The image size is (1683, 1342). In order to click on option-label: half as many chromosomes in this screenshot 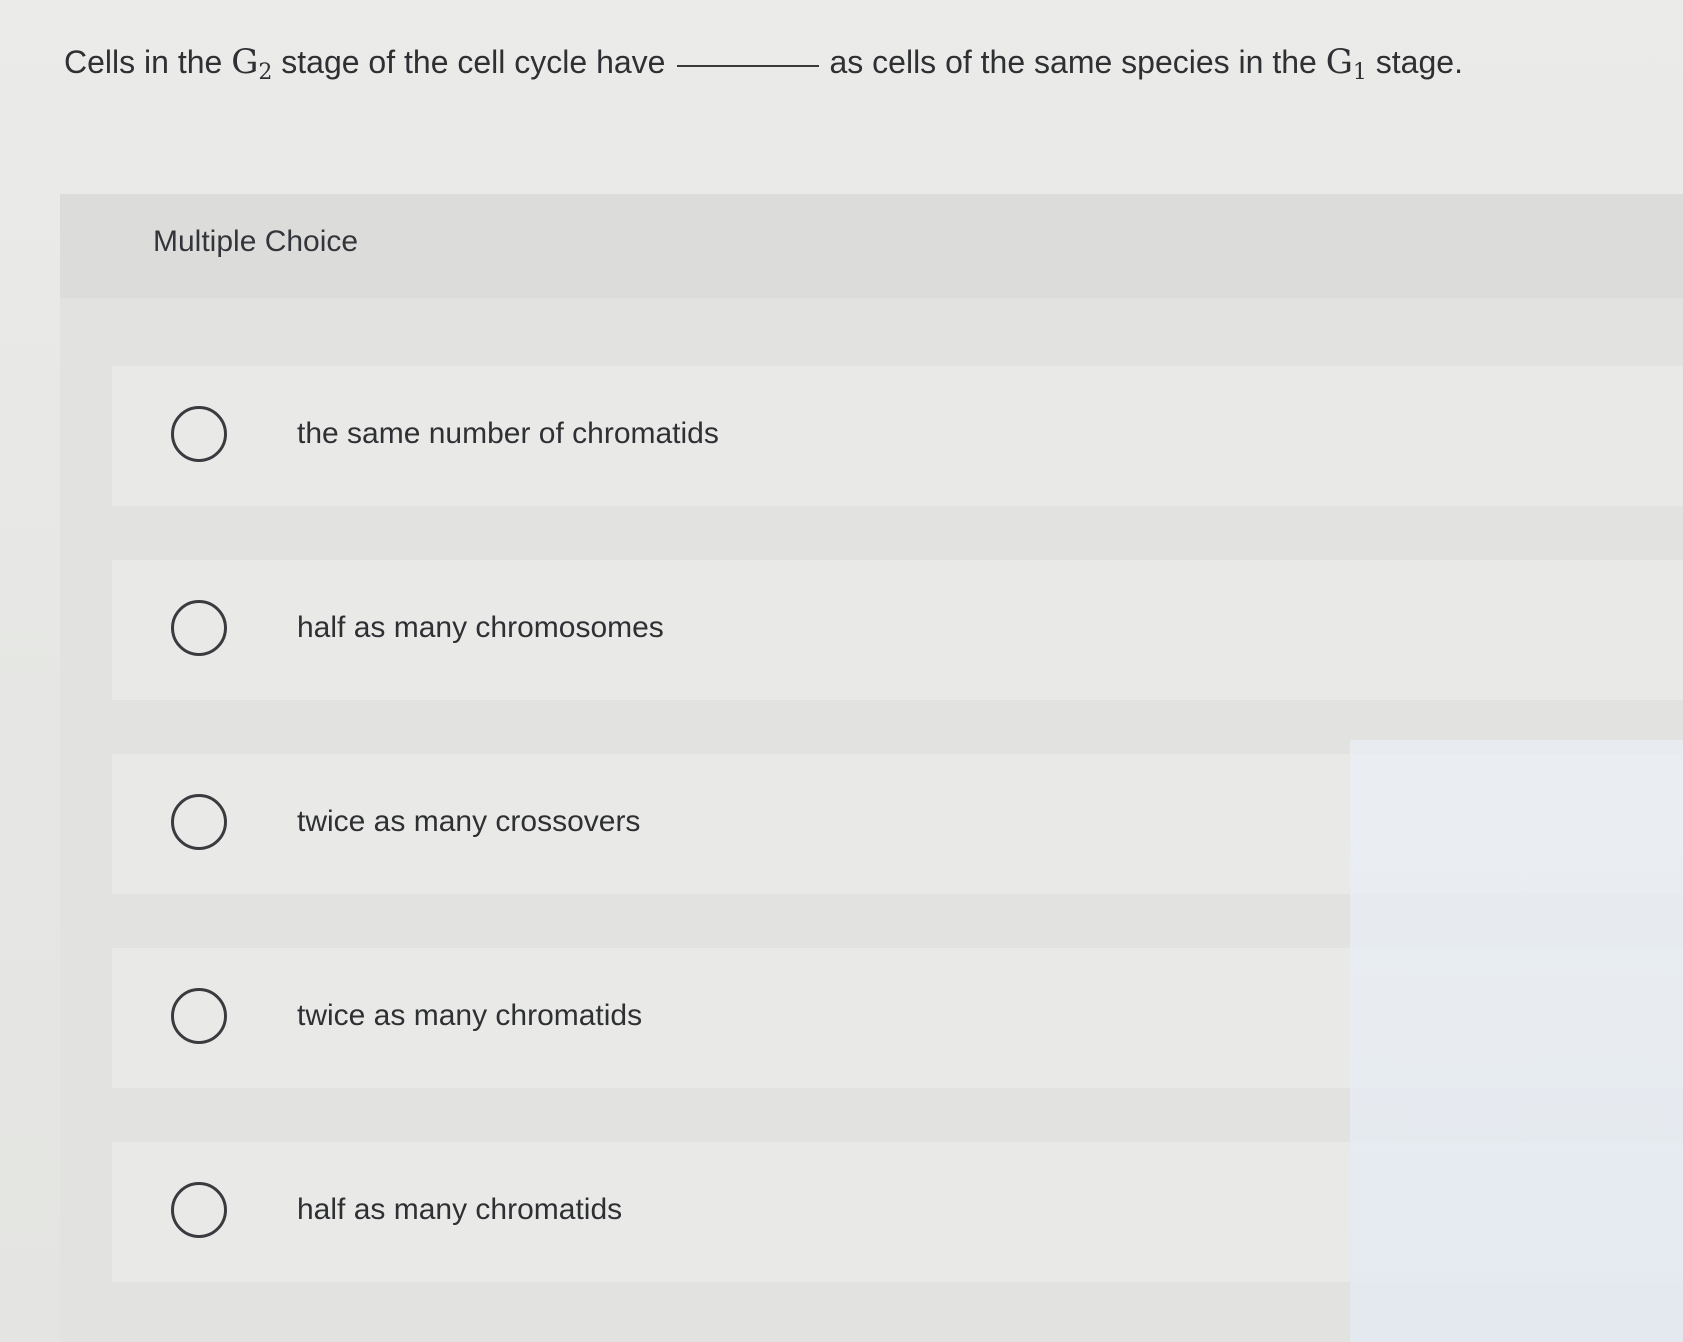, I will do `click(480, 628)`.